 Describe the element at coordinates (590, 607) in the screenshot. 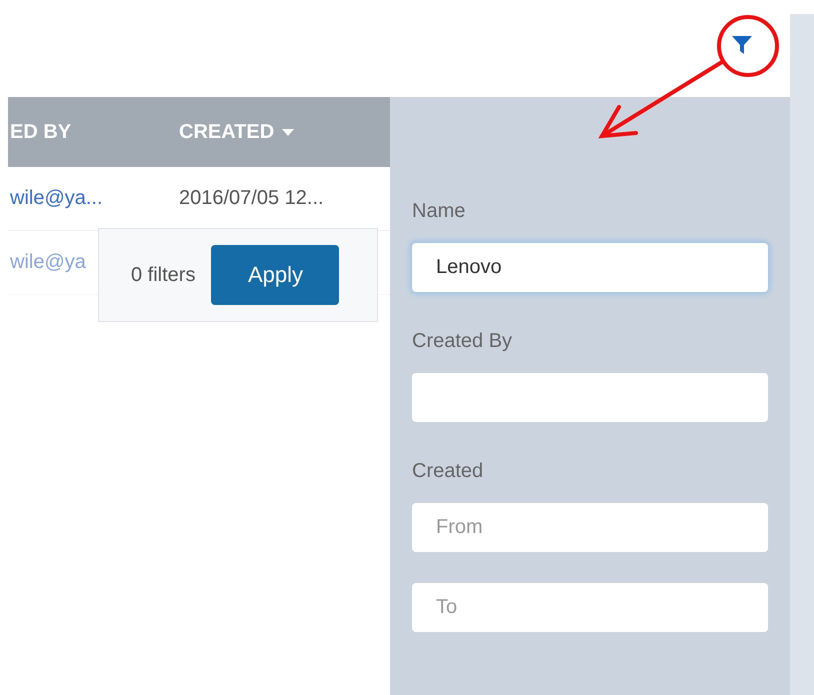

I see `input-field: To` at that location.